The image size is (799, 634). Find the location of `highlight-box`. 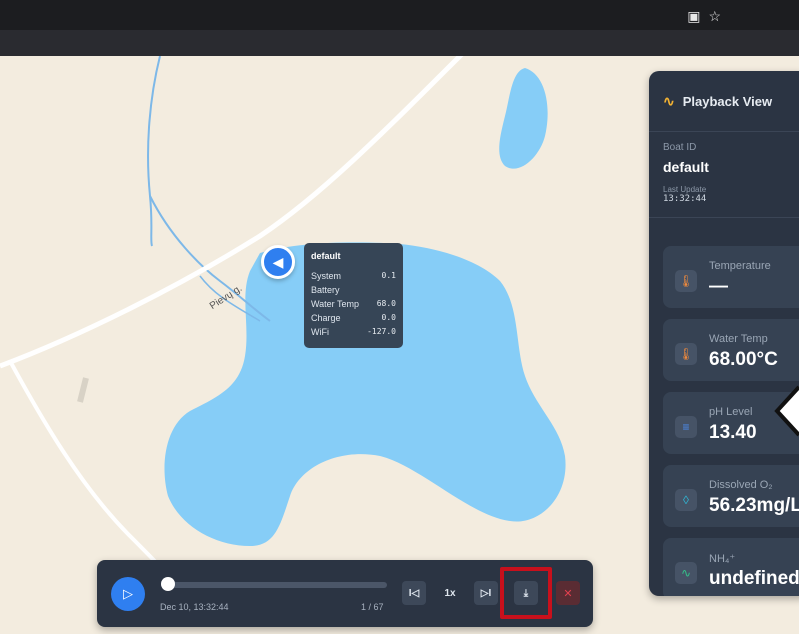

highlight-box is located at coordinates (526, 593).